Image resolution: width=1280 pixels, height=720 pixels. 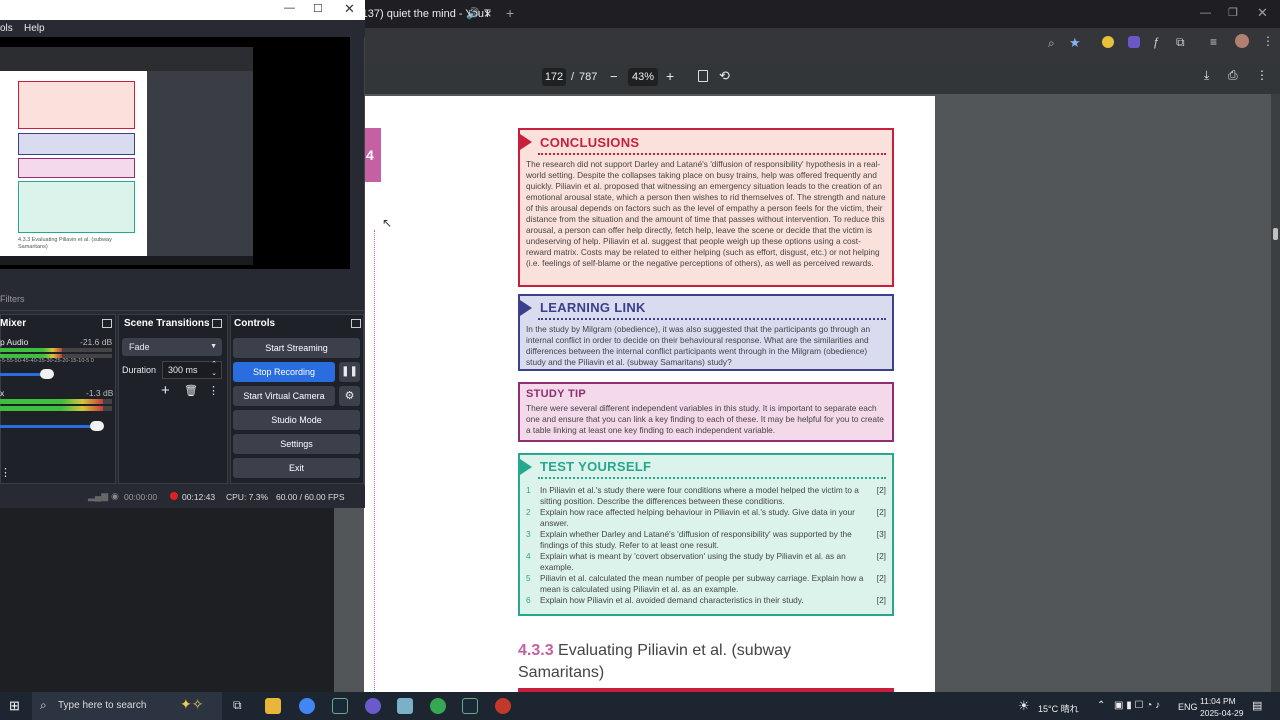 I want to click on exit-button: Exit, so click(x=296, y=468).